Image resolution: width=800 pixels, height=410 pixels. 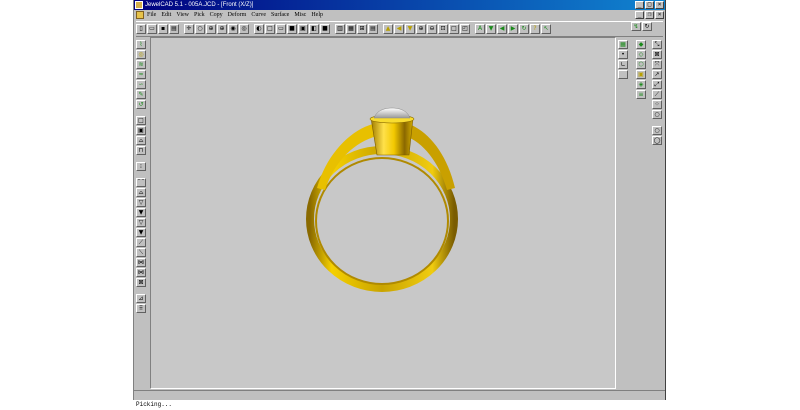 What do you see at coordinates (141, 298) in the screenshot?
I see `ruler-tool-icon: ⊿` at bounding box center [141, 298].